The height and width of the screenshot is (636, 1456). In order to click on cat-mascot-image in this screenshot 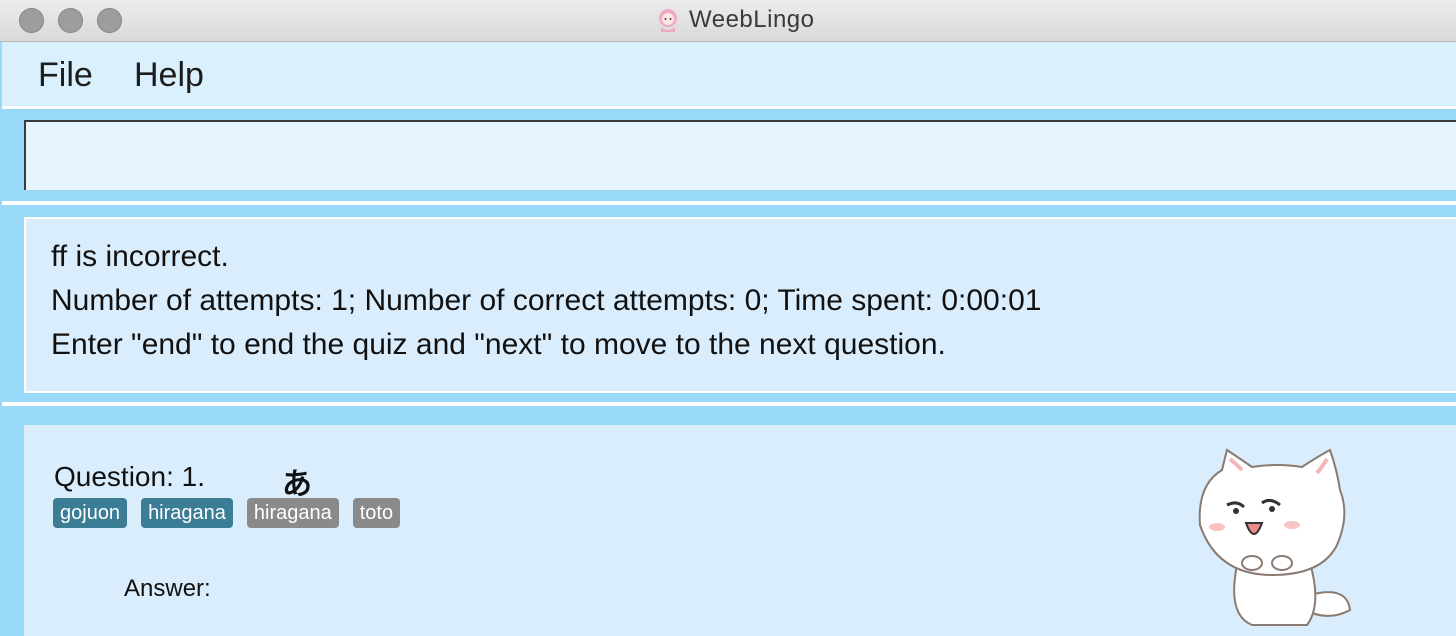, I will do `click(1275, 537)`.